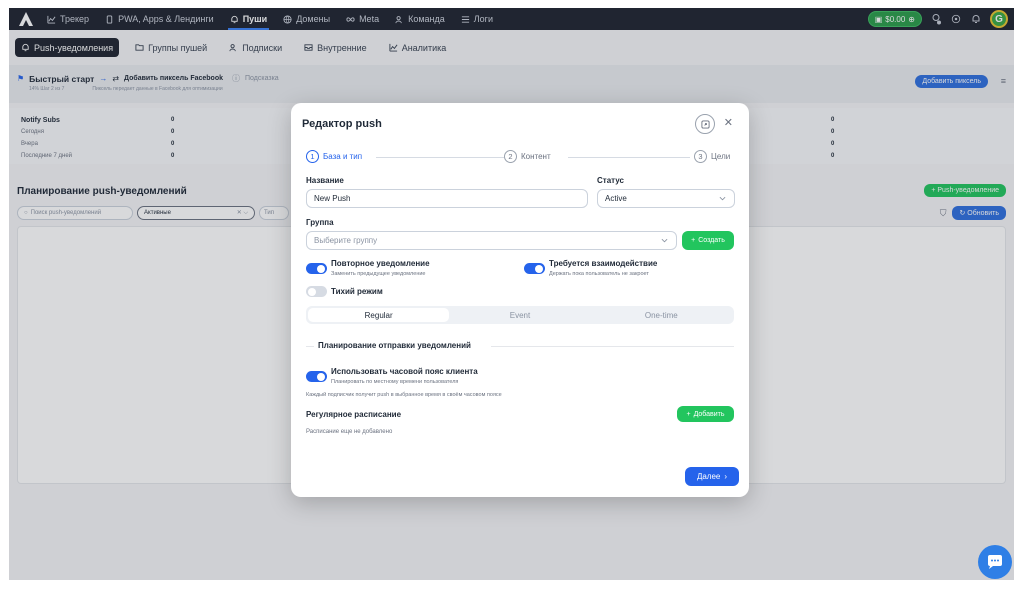 The width and height of the screenshot is (1024, 589). Describe the element at coordinates (342, 124) in the screenshot. I see `modal-title: Редактор push` at that location.